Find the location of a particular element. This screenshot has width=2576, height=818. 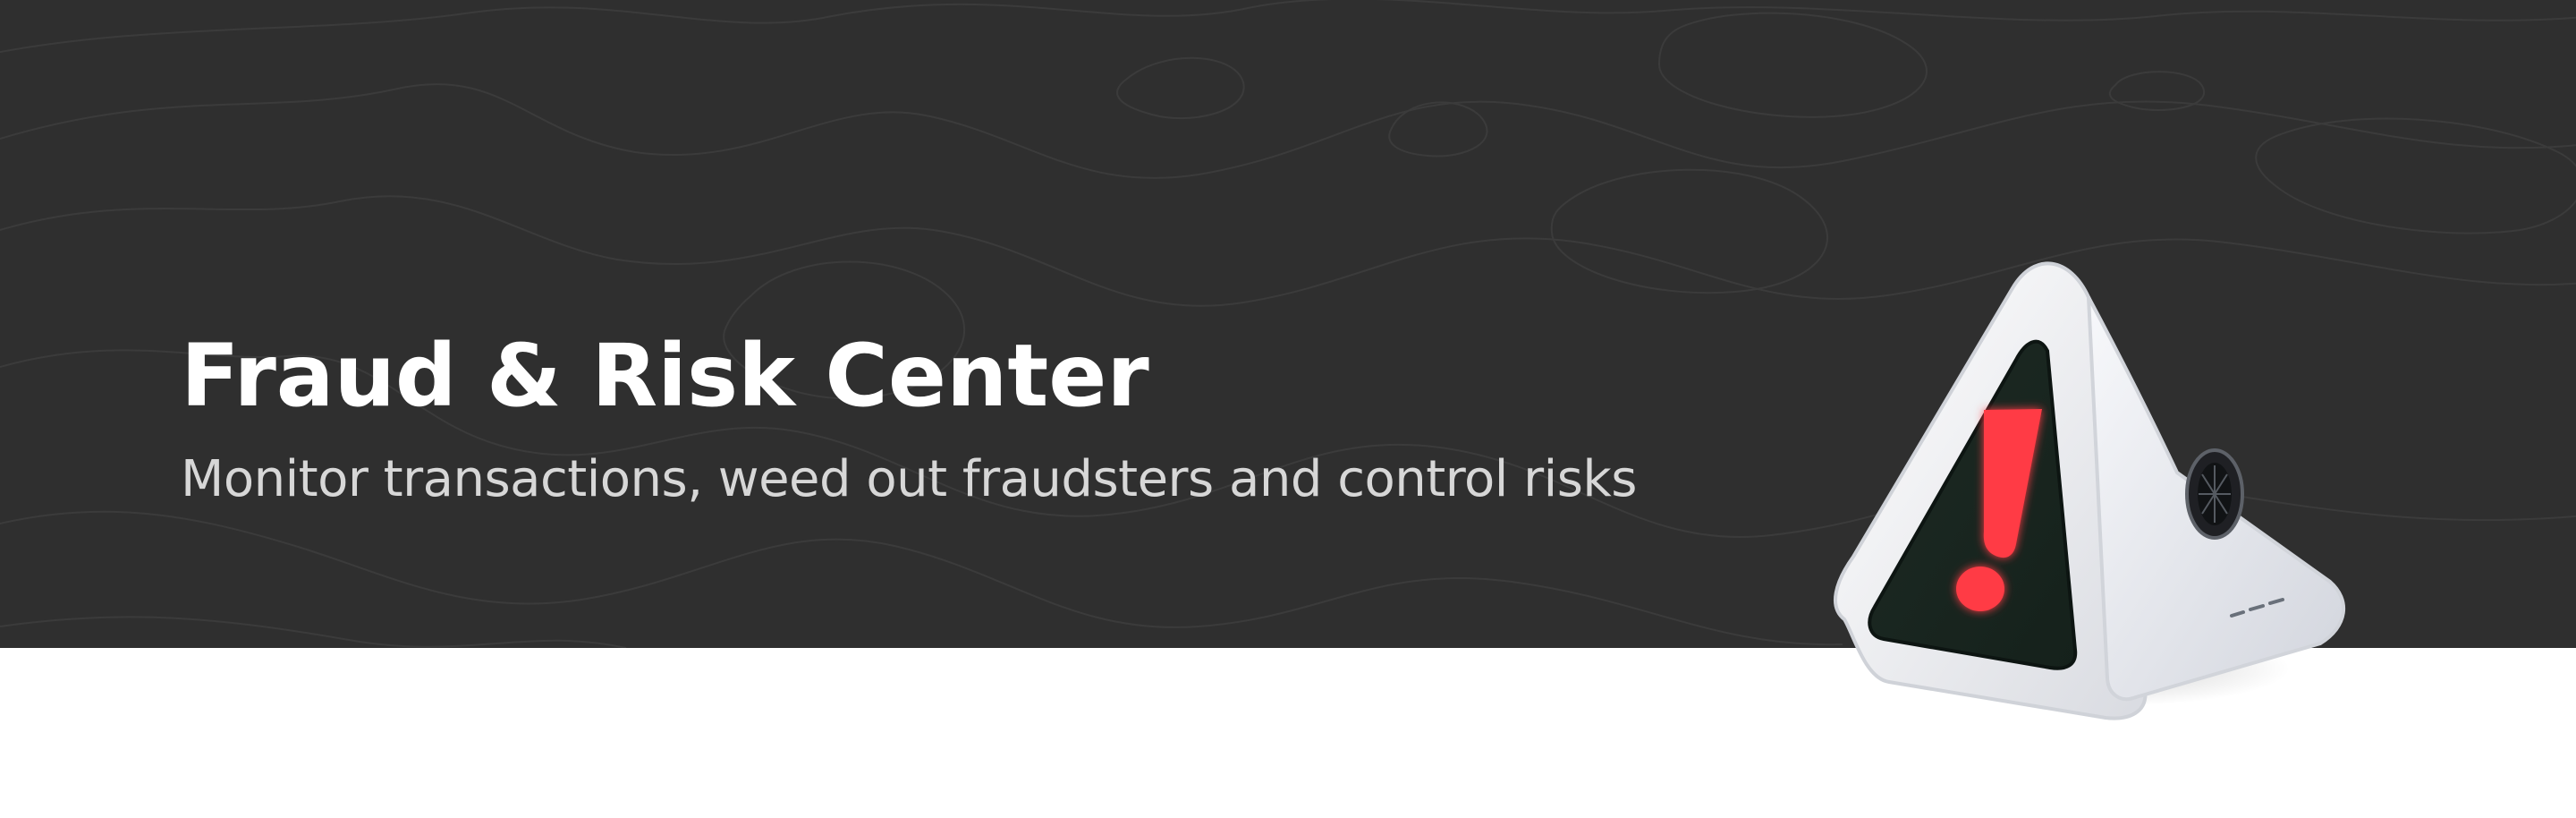

warning-triangle-illustration is located at coordinates (2106, 502).